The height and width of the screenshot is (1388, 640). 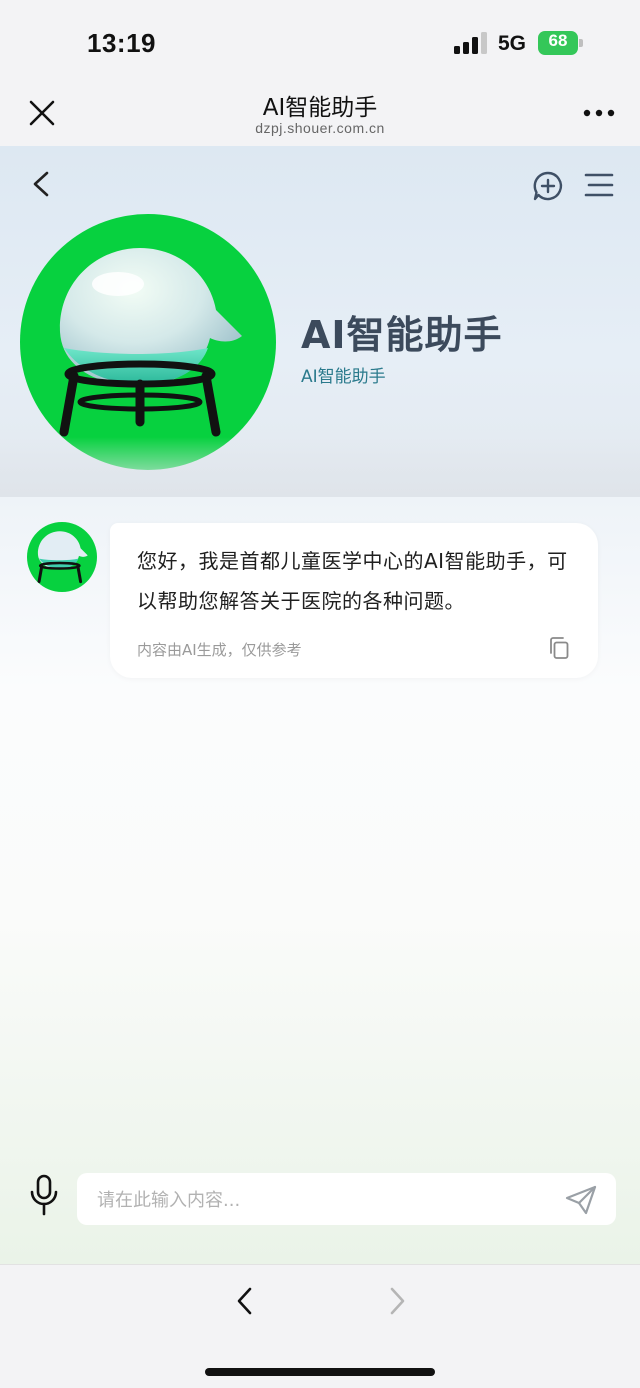 What do you see at coordinates (44, 1195) in the screenshot?
I see `microphone-icon` at bounding box center [44, 1195].